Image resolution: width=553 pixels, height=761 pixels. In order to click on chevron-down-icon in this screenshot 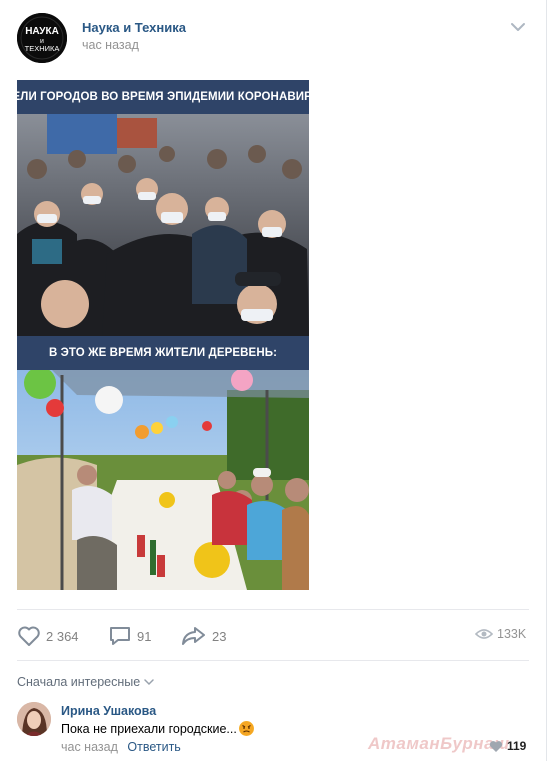, I will do `click(149, 682)`.